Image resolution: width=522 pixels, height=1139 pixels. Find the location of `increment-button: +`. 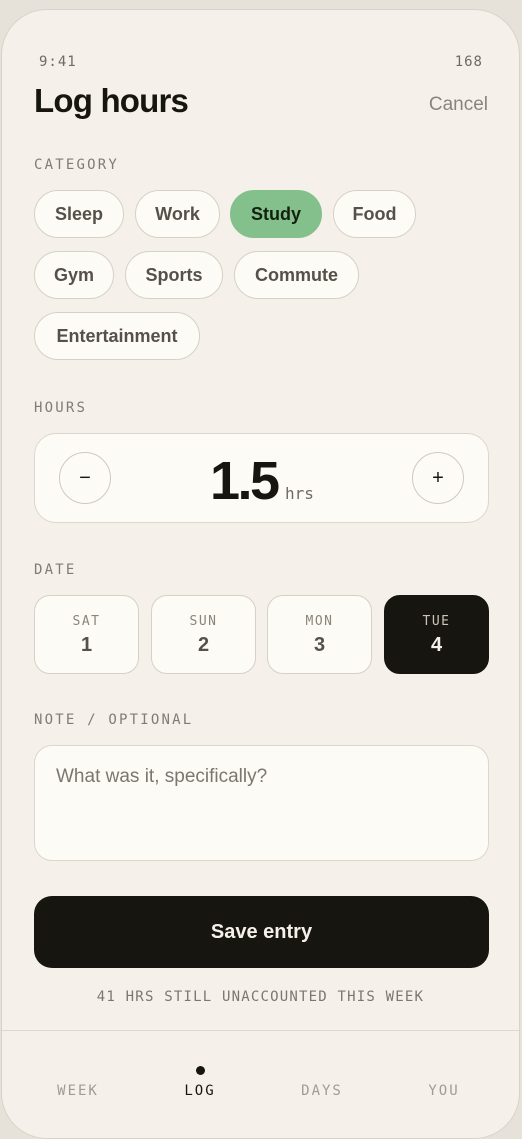

increment-button: + is located at coordinates (438, 478).